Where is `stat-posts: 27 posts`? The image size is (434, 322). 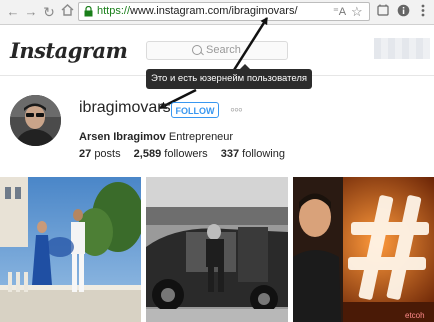 stat-posts: 27 posts is located at coordinates (100, 154).